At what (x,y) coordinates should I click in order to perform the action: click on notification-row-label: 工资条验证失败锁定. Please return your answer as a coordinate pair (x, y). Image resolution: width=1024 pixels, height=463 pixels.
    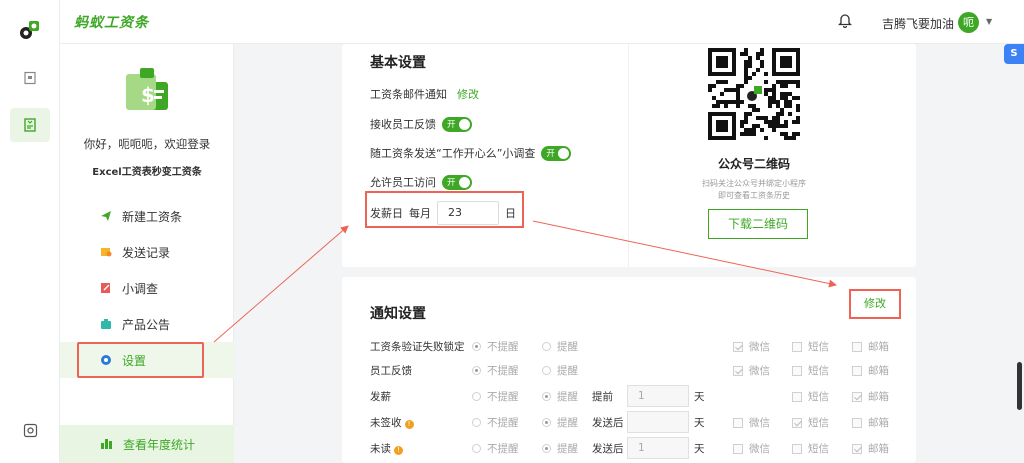
    Looking at the image, I should click on (417, 347).